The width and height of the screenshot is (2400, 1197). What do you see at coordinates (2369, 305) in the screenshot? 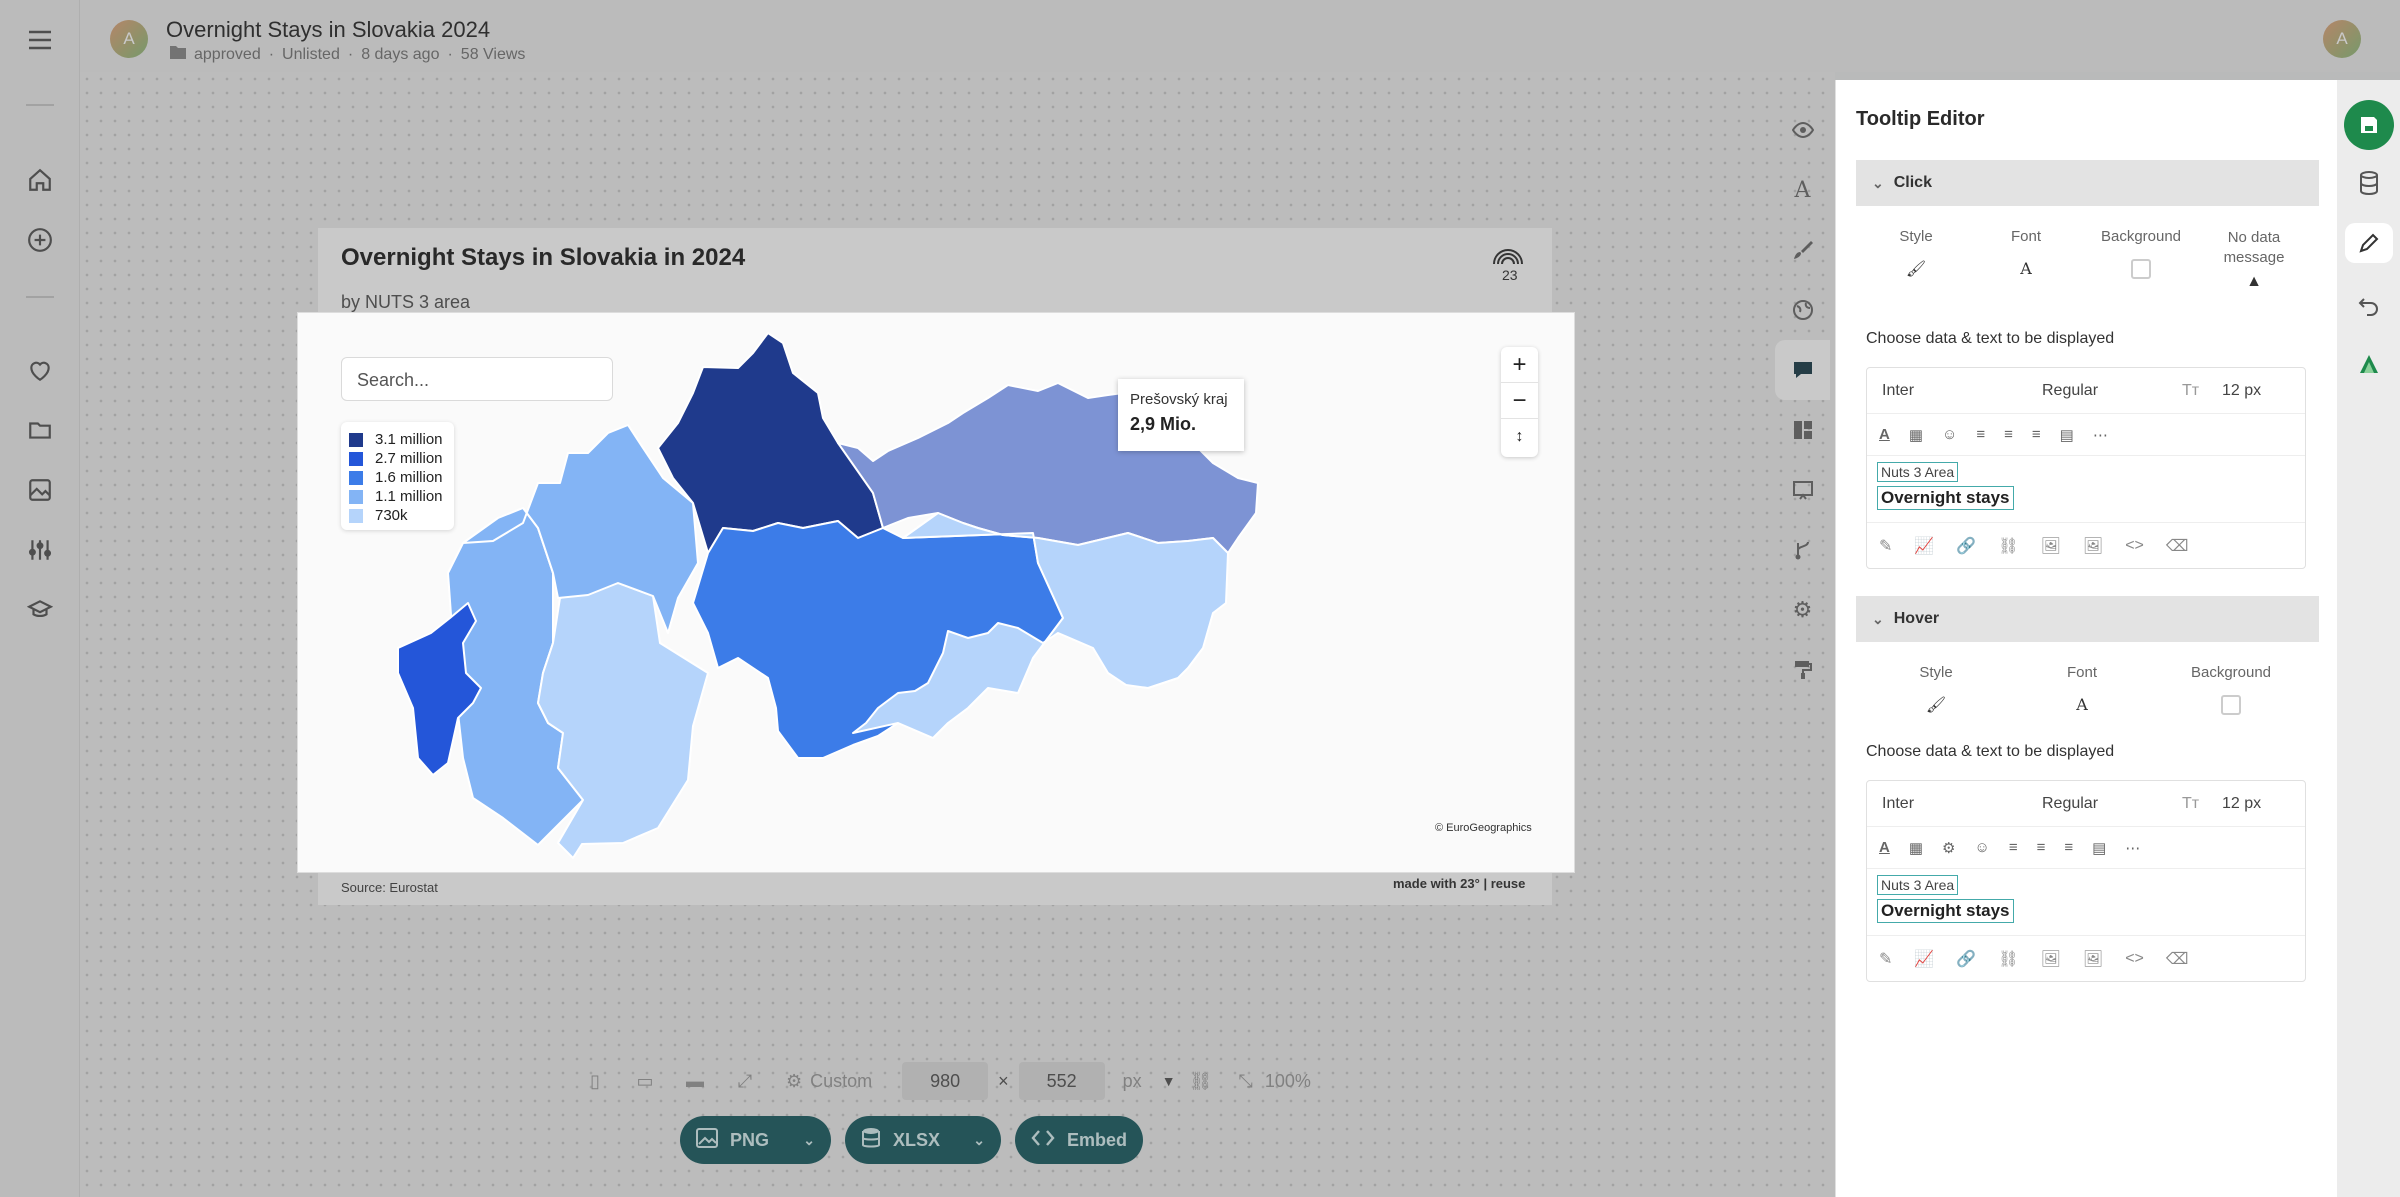
I see `undo-icon` at bounding box center [2369, 305].